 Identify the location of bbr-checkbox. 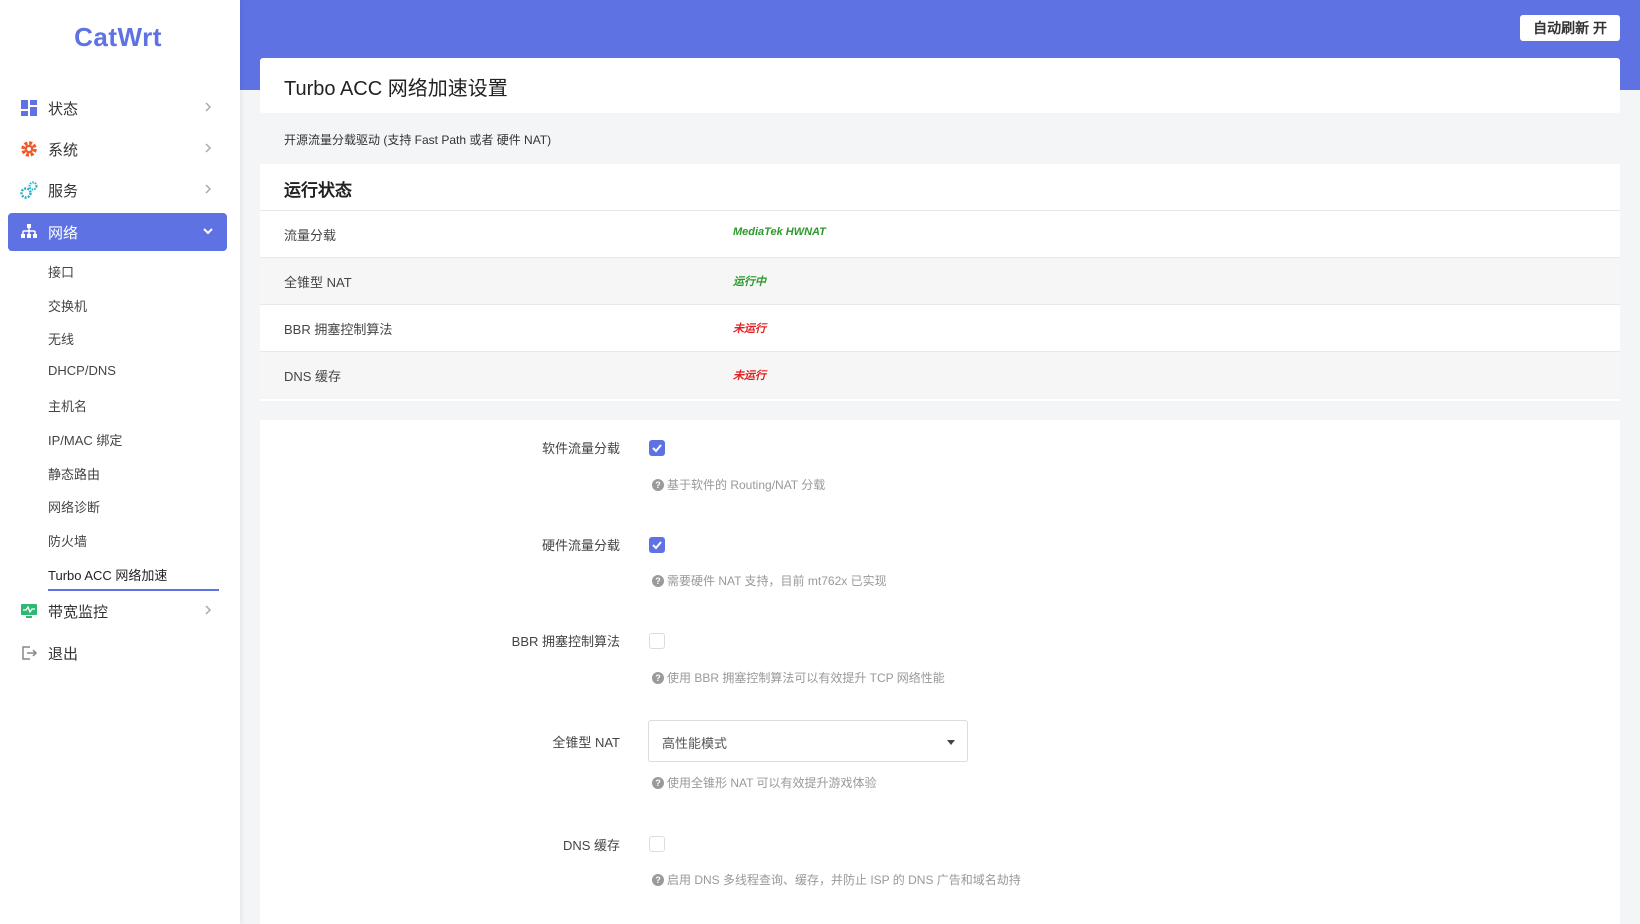
(657, 641).